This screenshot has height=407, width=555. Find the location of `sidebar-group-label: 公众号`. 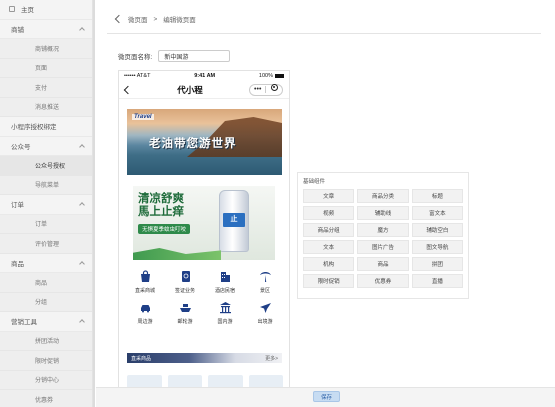

sidebar-group-label: 公众号 is located at coordinates (21, 147).